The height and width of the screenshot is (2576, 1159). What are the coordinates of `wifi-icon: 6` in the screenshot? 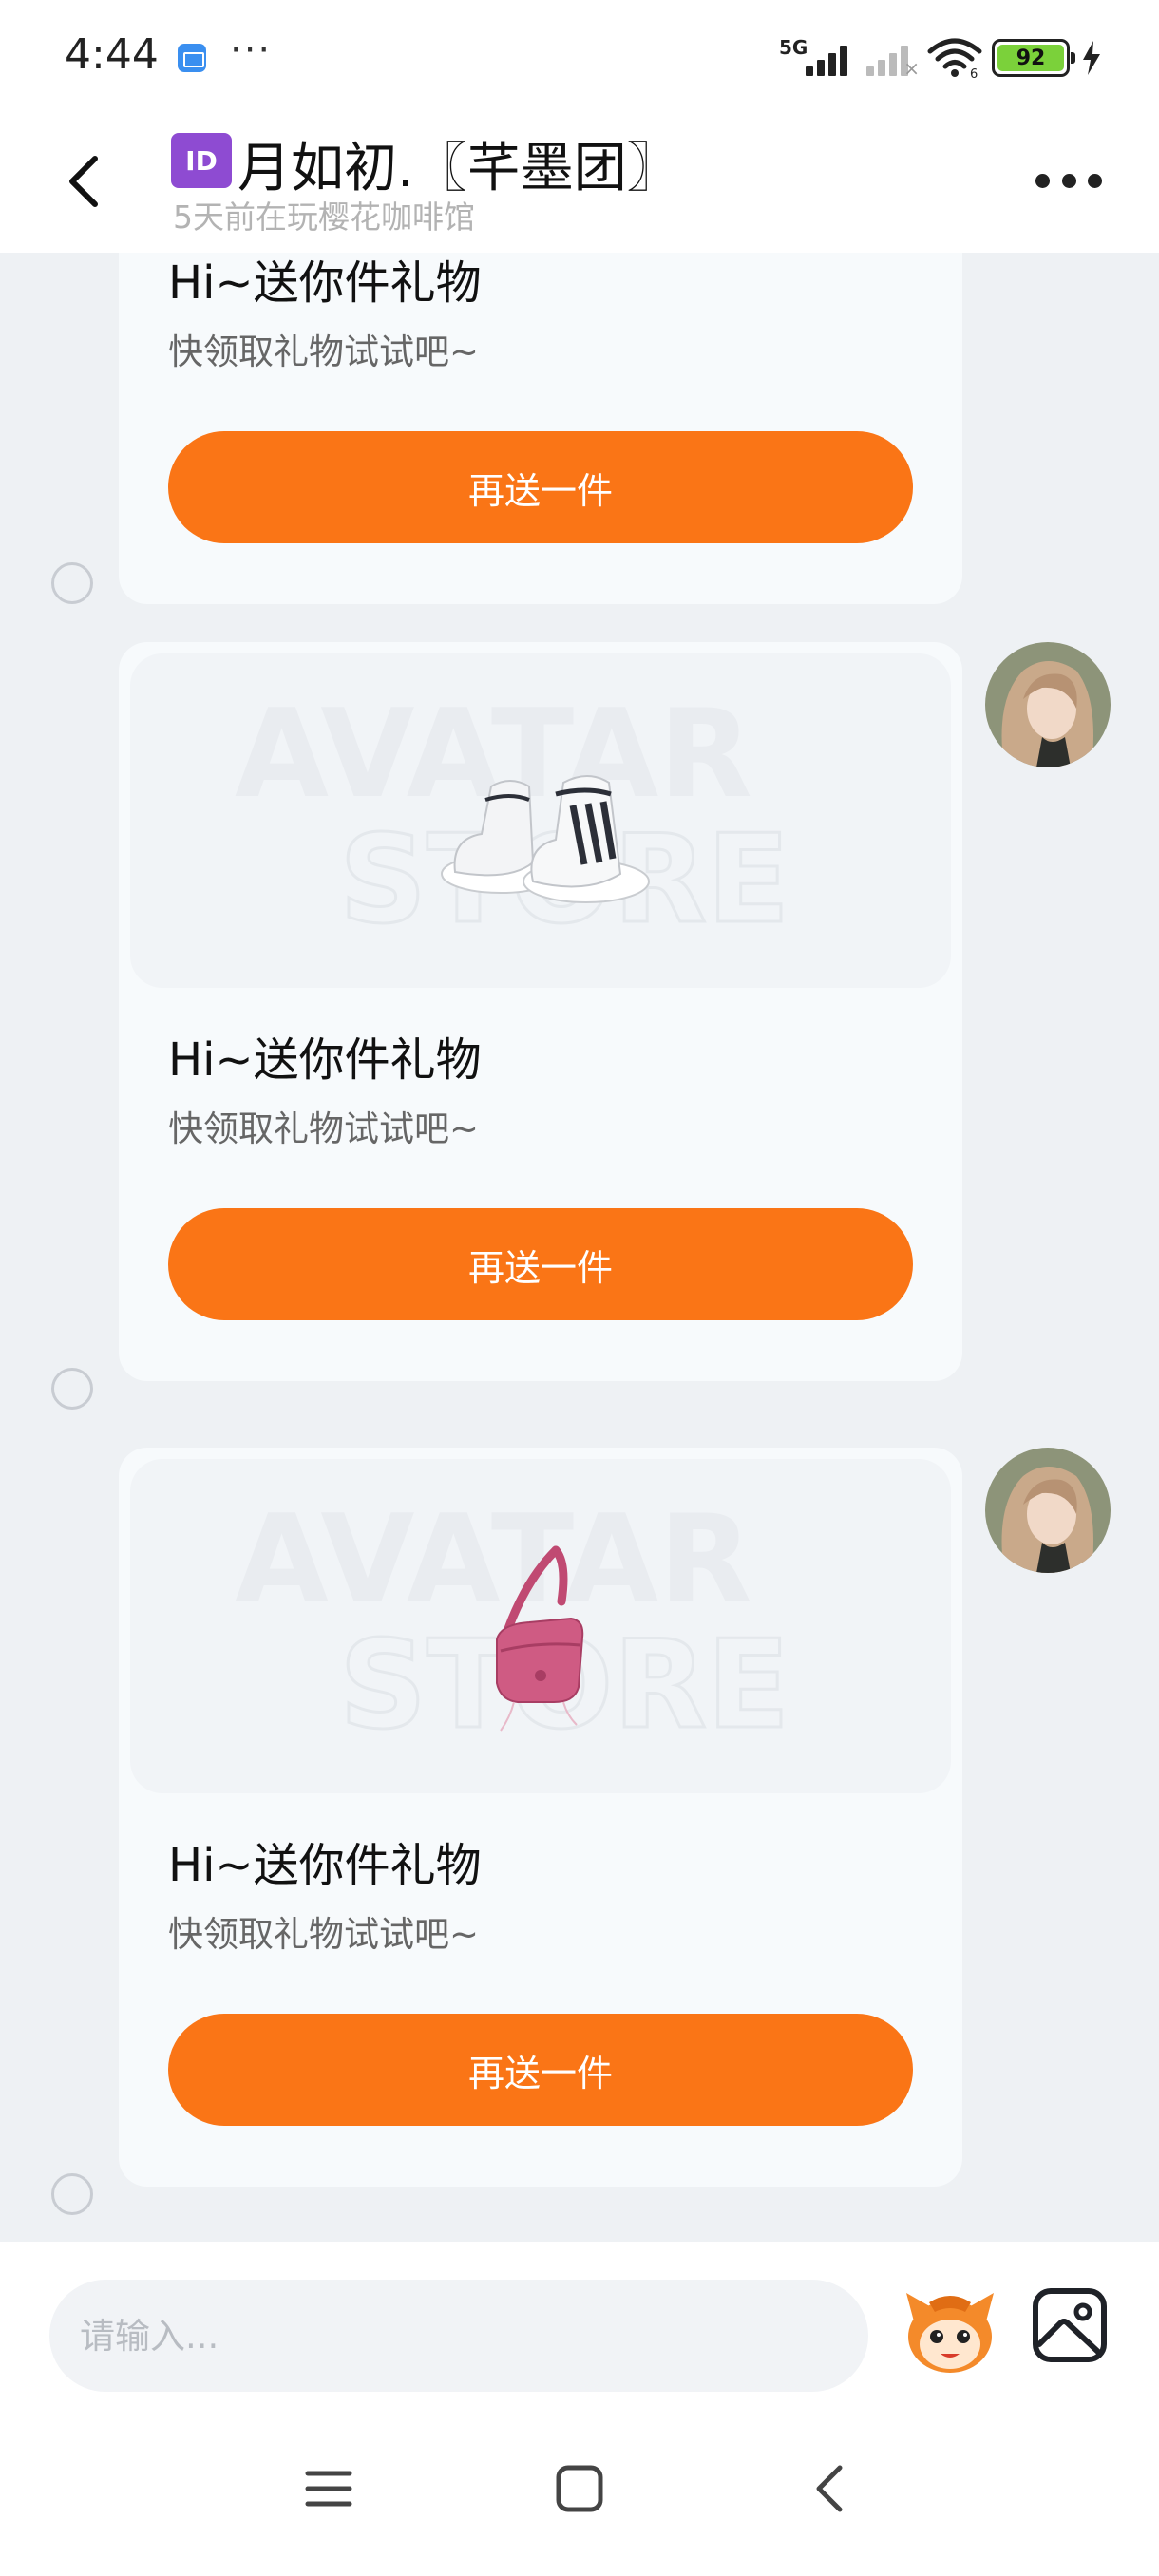 It's located at (954, 59).